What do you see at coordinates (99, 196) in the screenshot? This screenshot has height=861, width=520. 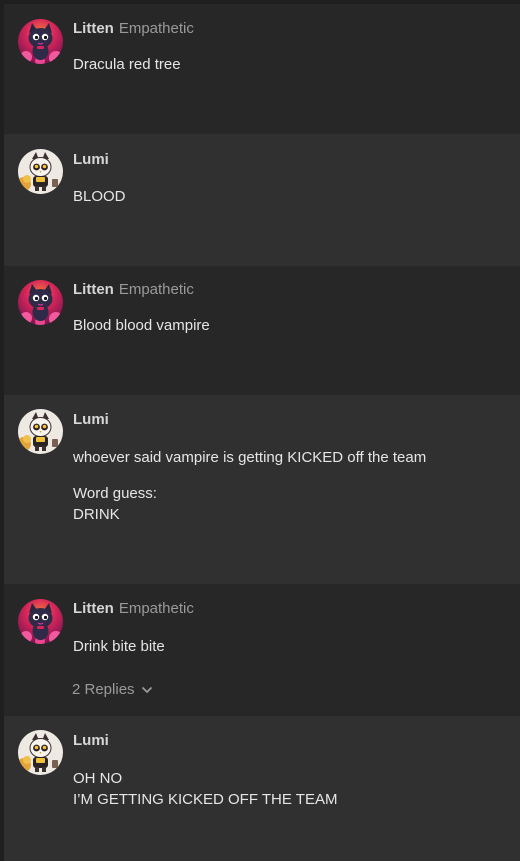 I see `comment-text: BLOOD` at bounding box center [99, 196].